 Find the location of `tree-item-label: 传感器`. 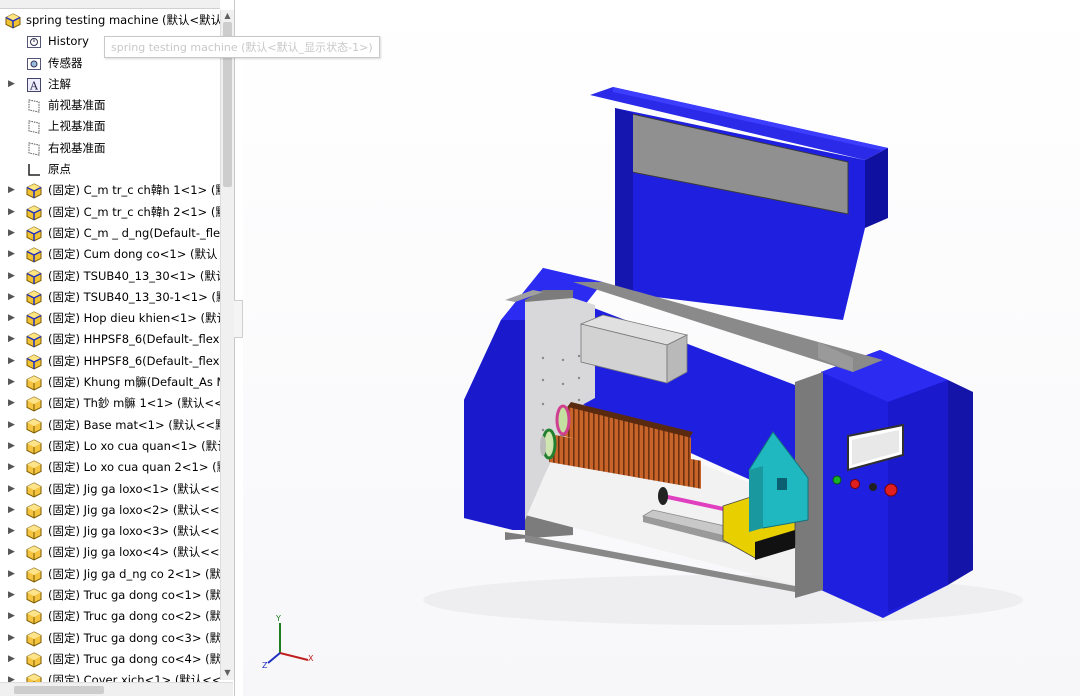

tree-item-label: 传感器 is located at coordinates (65, 62).